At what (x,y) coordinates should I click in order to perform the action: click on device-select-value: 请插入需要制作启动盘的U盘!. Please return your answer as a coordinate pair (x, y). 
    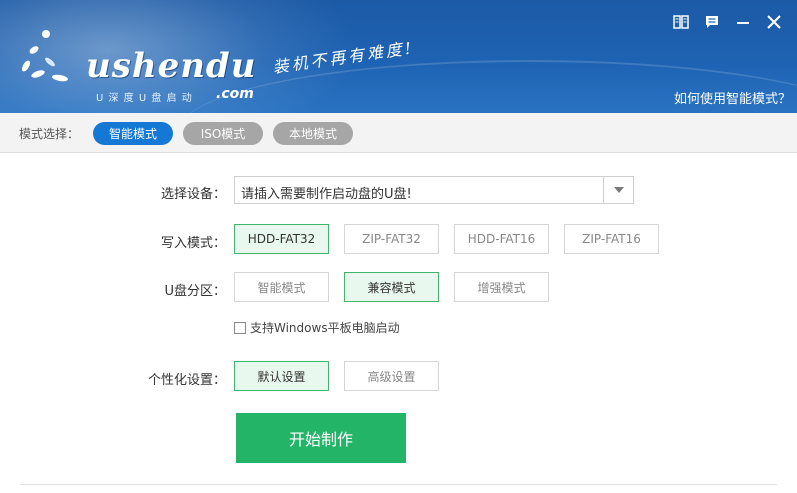
    Looking at the image, I should click on (326, 194).